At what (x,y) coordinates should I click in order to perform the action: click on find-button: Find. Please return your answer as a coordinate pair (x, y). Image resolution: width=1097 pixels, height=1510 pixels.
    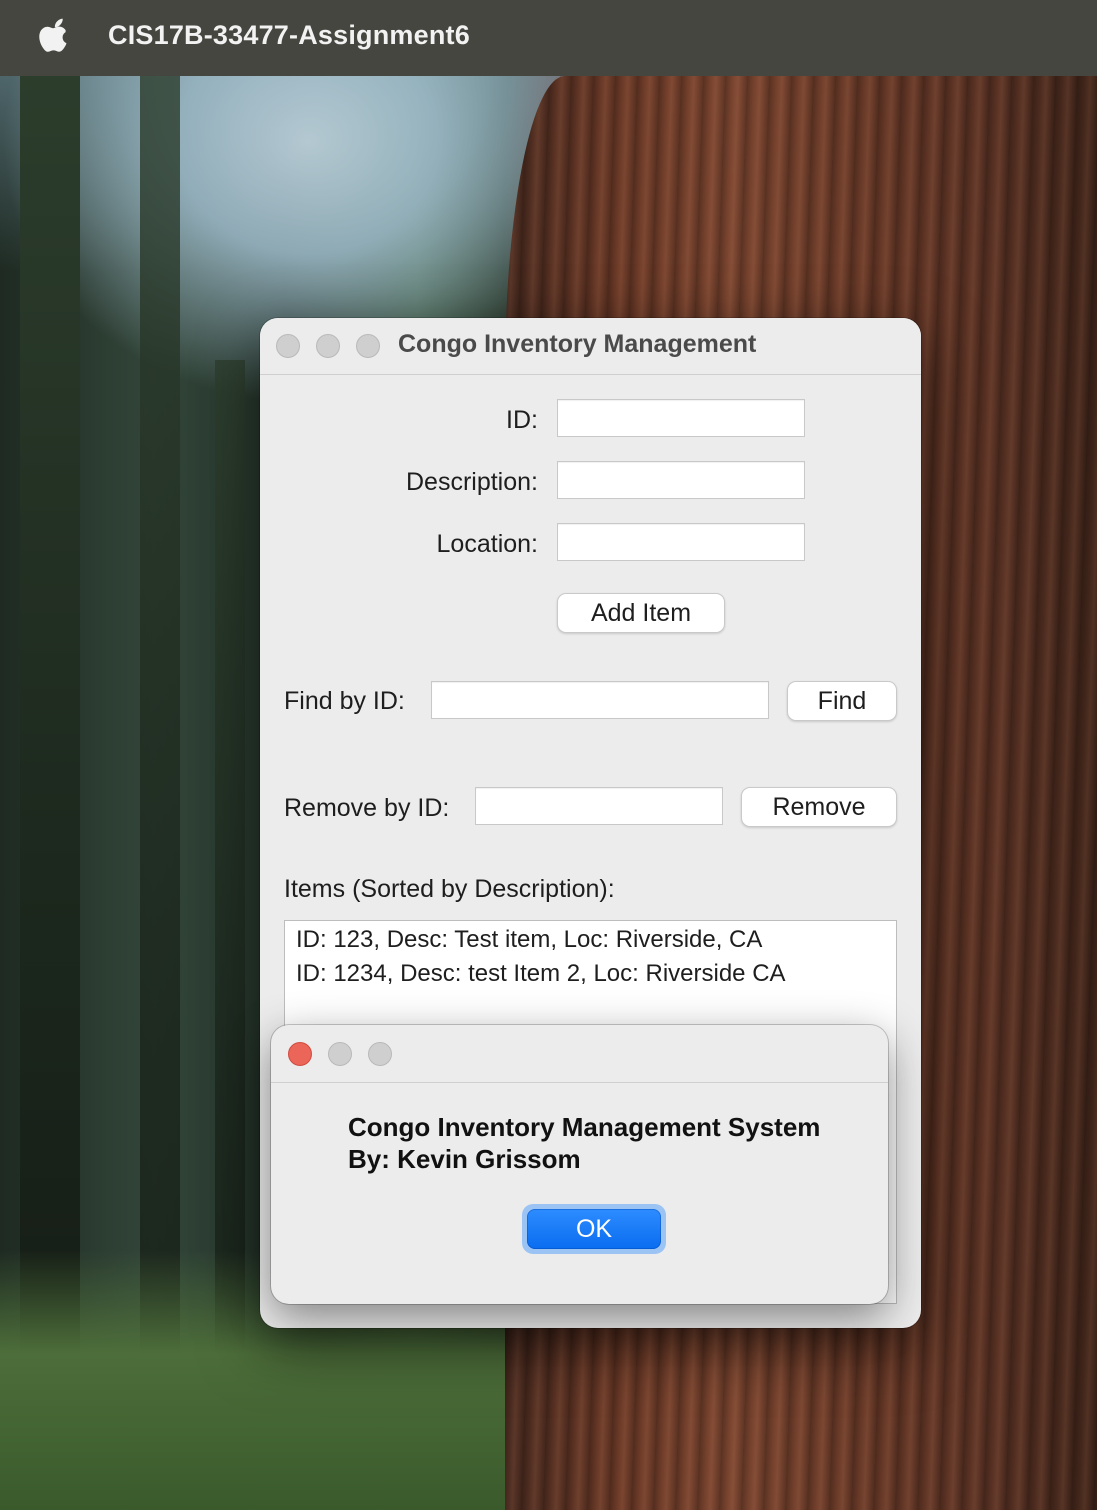
    Looking at the image, I should click on (842, 701).